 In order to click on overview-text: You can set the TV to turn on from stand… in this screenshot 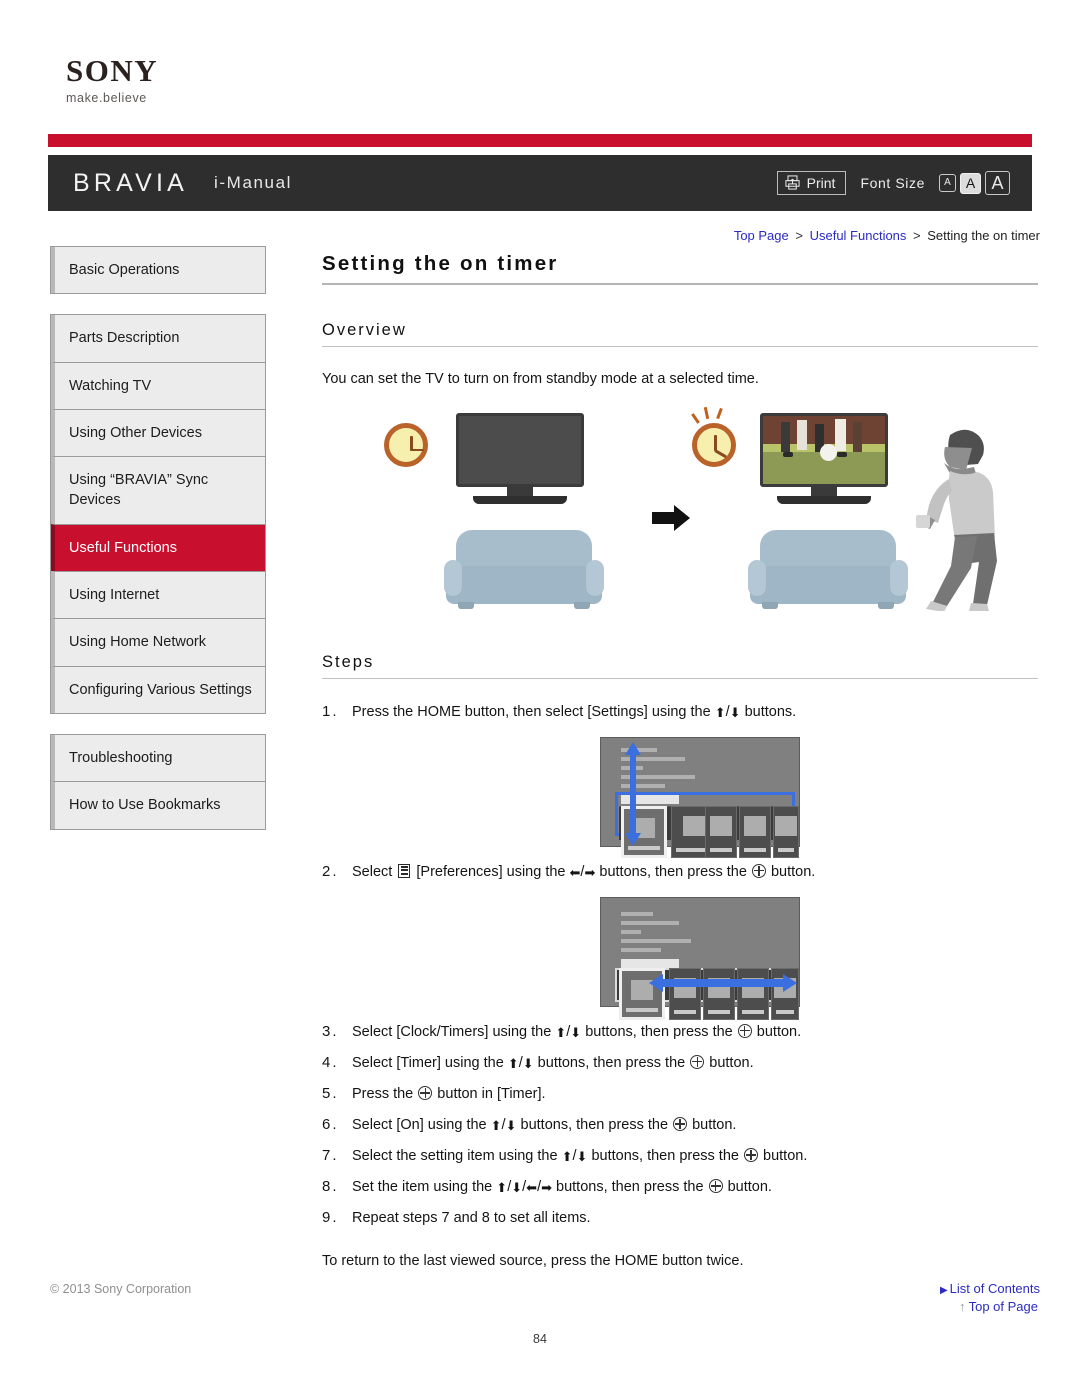, I will do `click(540, 379)`.